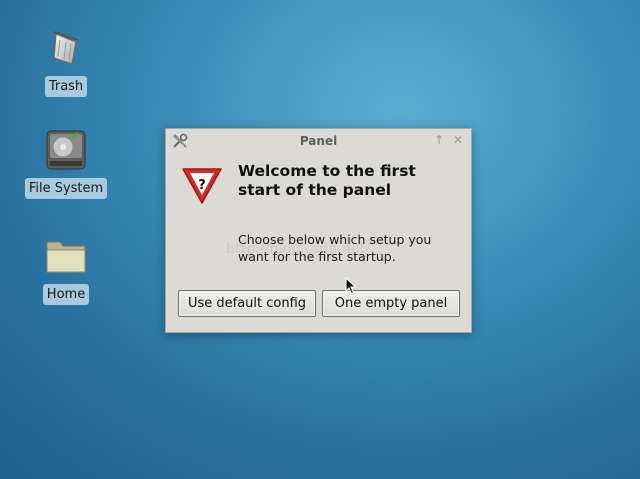 Image resolution: width=640 pixels, height=479 pixels. I want to click on mouse-pointer-icon, so click(351, 285).